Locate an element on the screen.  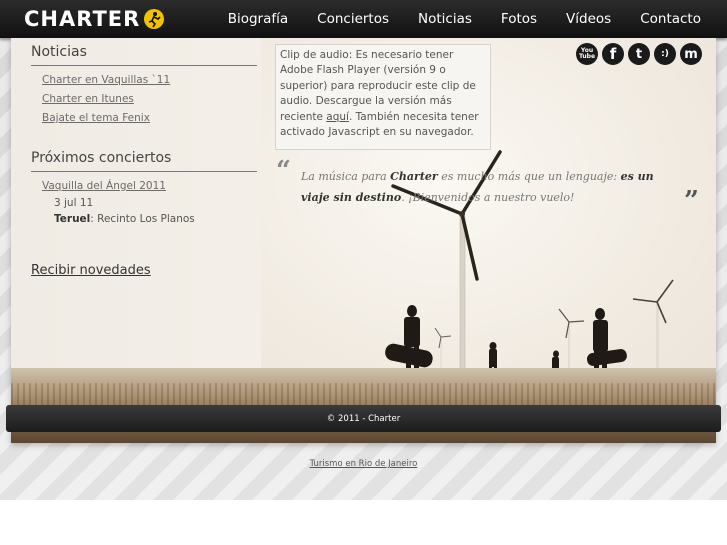
concert-city: Teruel is located at coordinates (72, 219).